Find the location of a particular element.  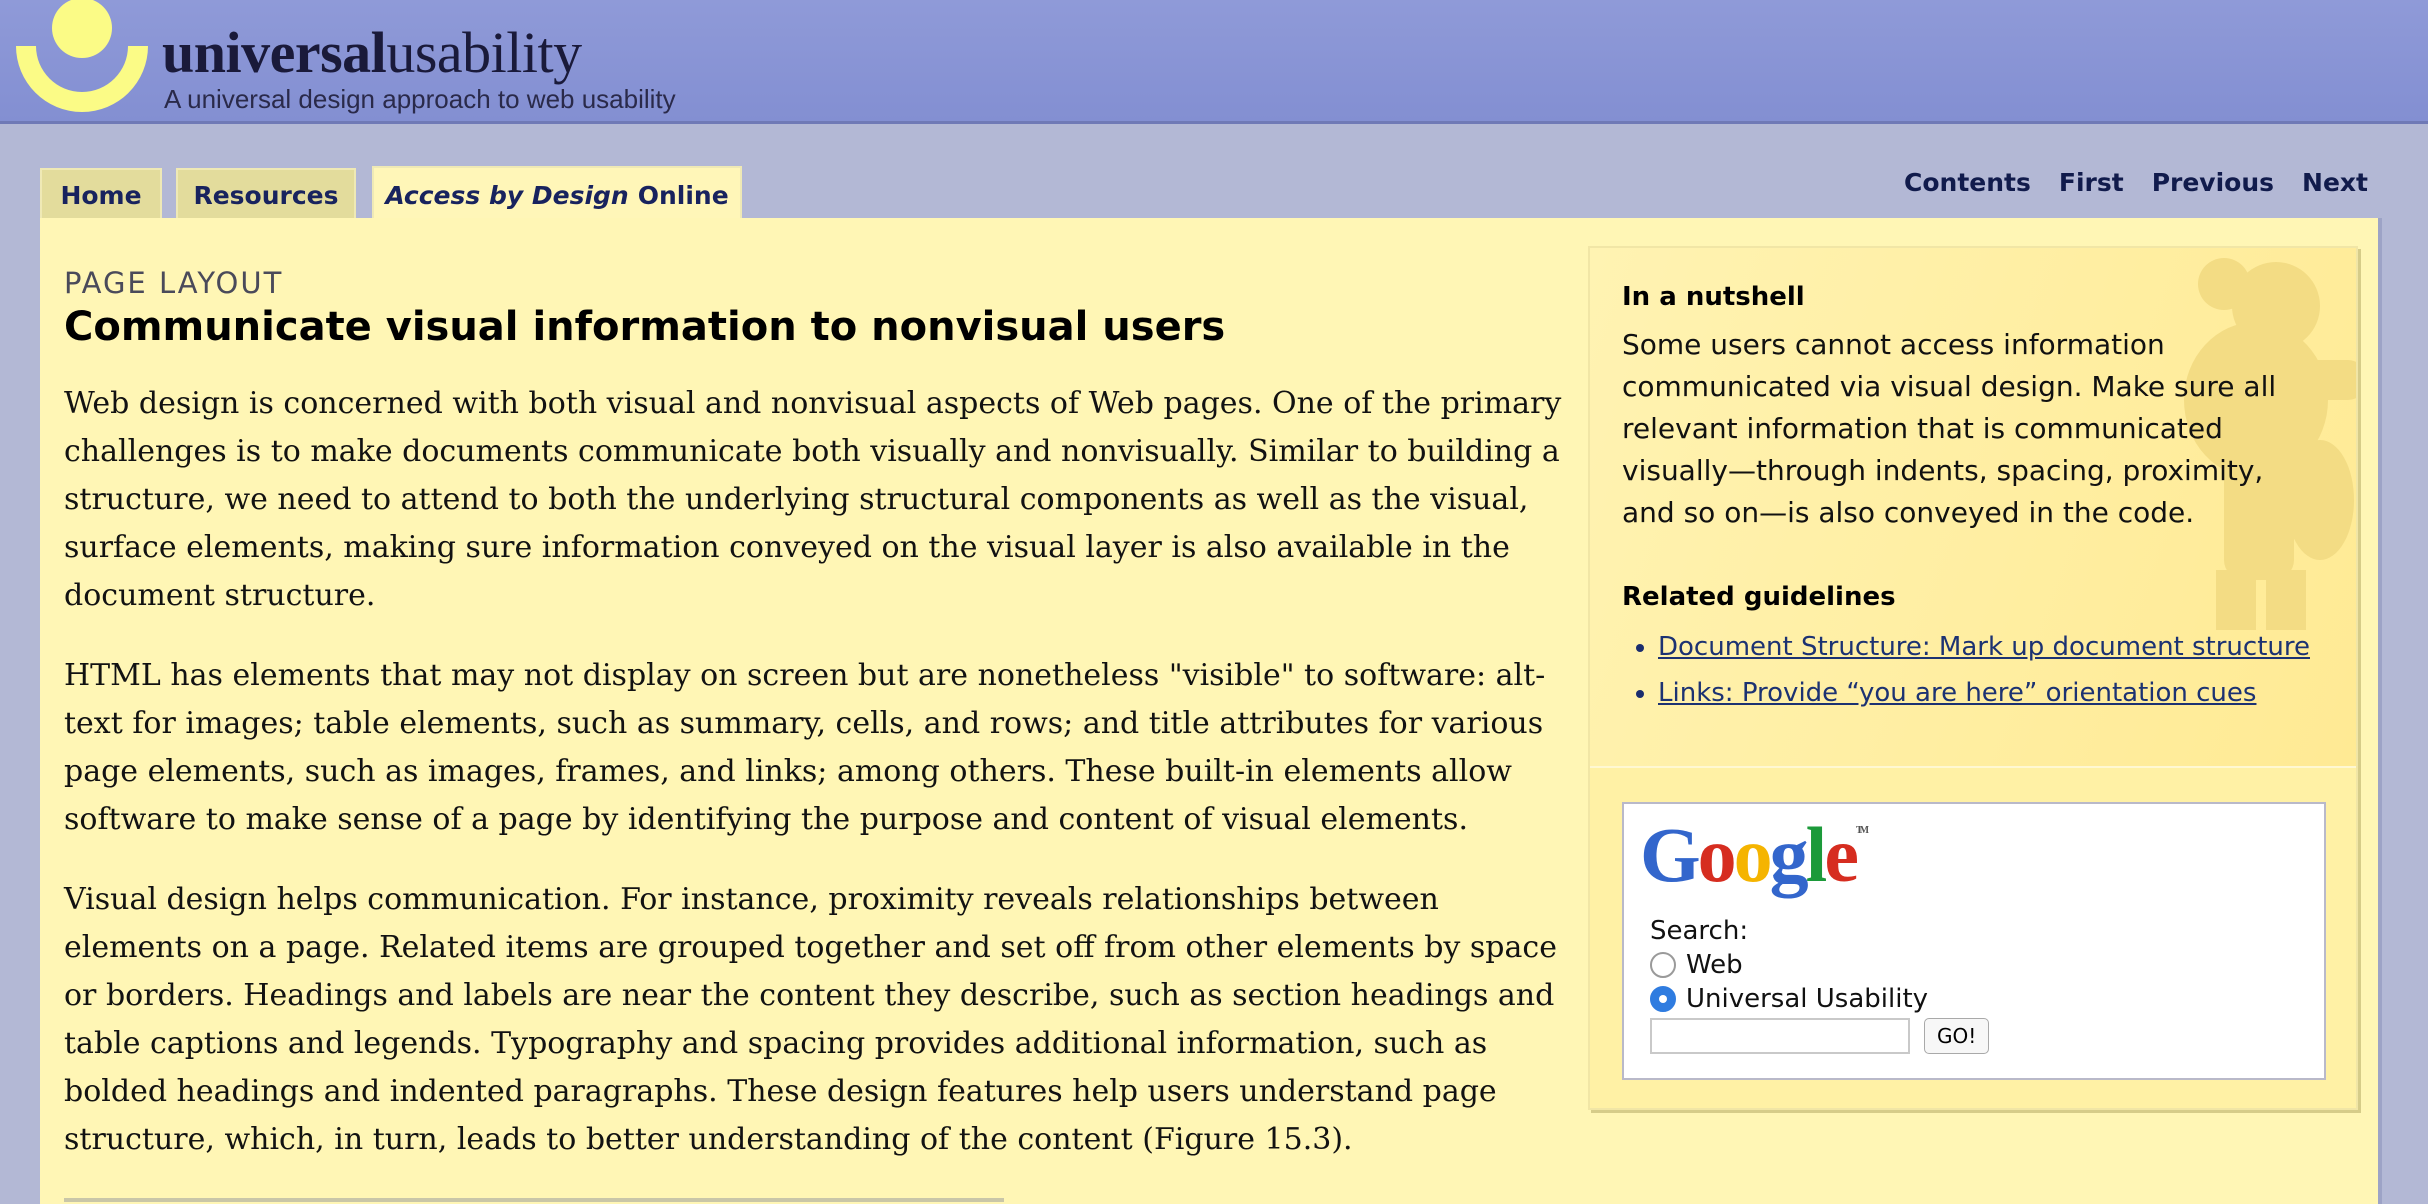

nav-previous-link: Previous is located at coordinates (2213, 182).